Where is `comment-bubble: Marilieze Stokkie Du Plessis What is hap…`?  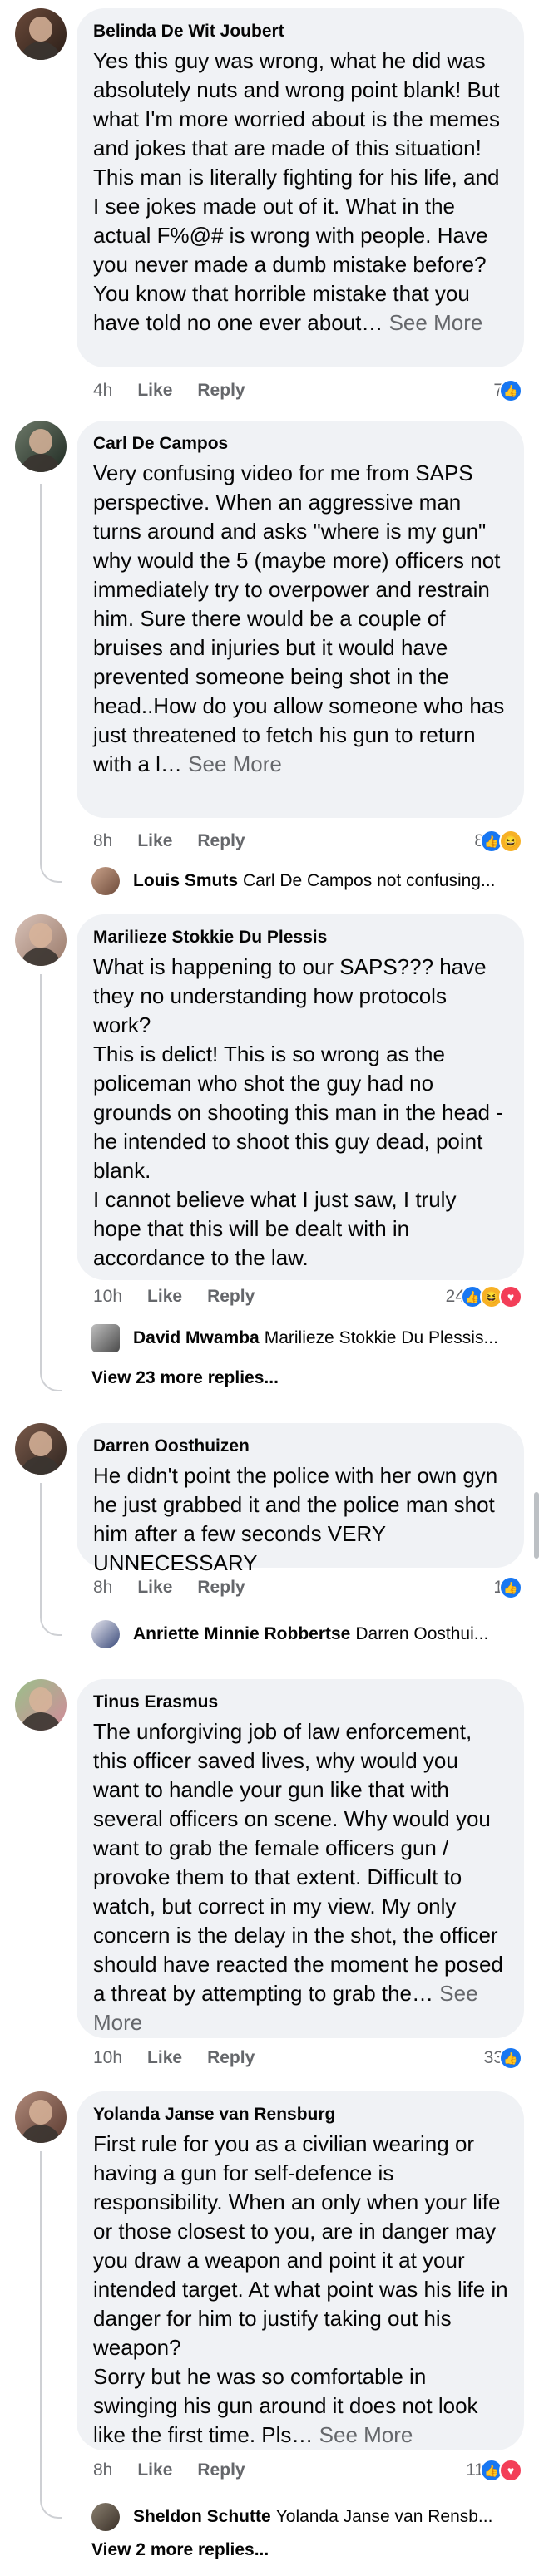
comment-bubble: Marilieze Stokkie Du Plessis What is hap… is located at coordinates (300, 1097).